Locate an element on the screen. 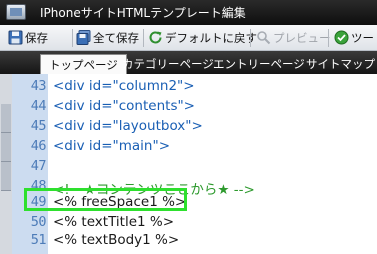  code-line: <div id="layoutbox"> is located at coordinates (128, 126).